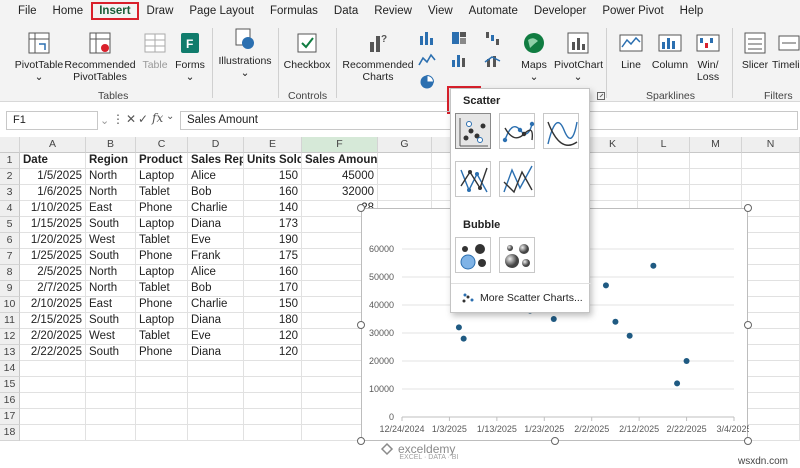  What do you see at coordinates (53, 225) in the screenshot?
I see `table-cell: 1/15/2025` at bounding box center [53, 225].